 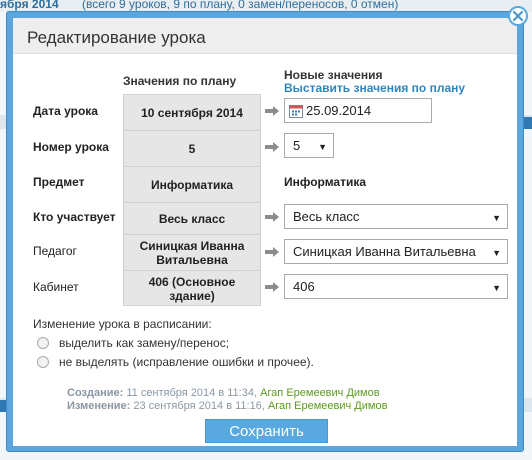 What do you see at coordinates (326, 216) in the screenshot?
I see `participants-value: Весь класс` at bounding box center [326, 216].